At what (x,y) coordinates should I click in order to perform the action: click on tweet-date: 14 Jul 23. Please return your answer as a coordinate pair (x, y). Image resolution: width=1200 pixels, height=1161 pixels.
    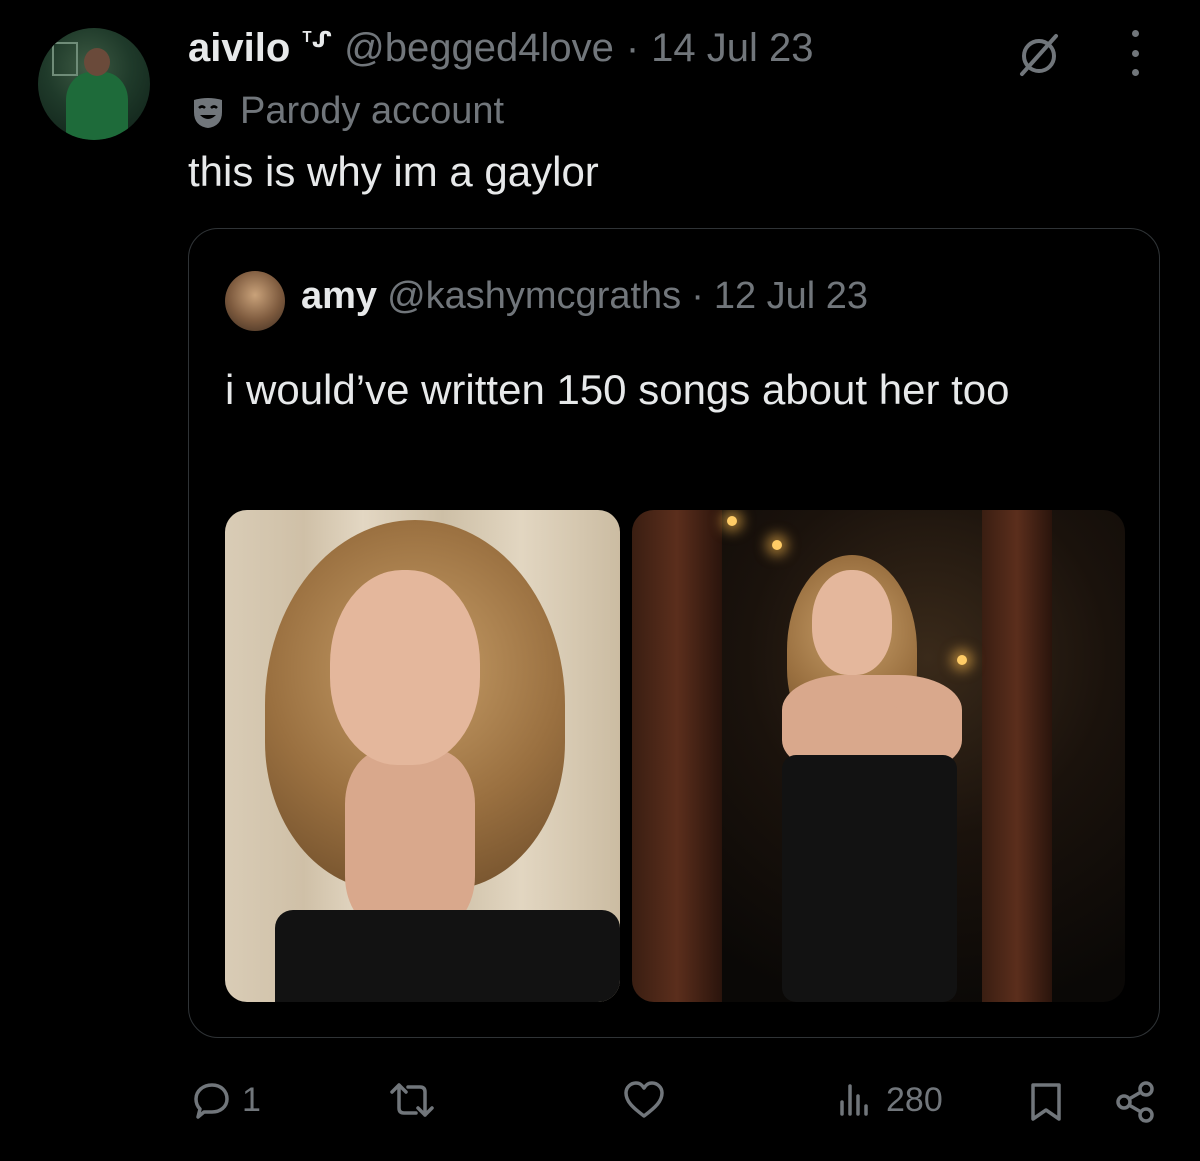
    Looking at the image, I should click on (732, 48).